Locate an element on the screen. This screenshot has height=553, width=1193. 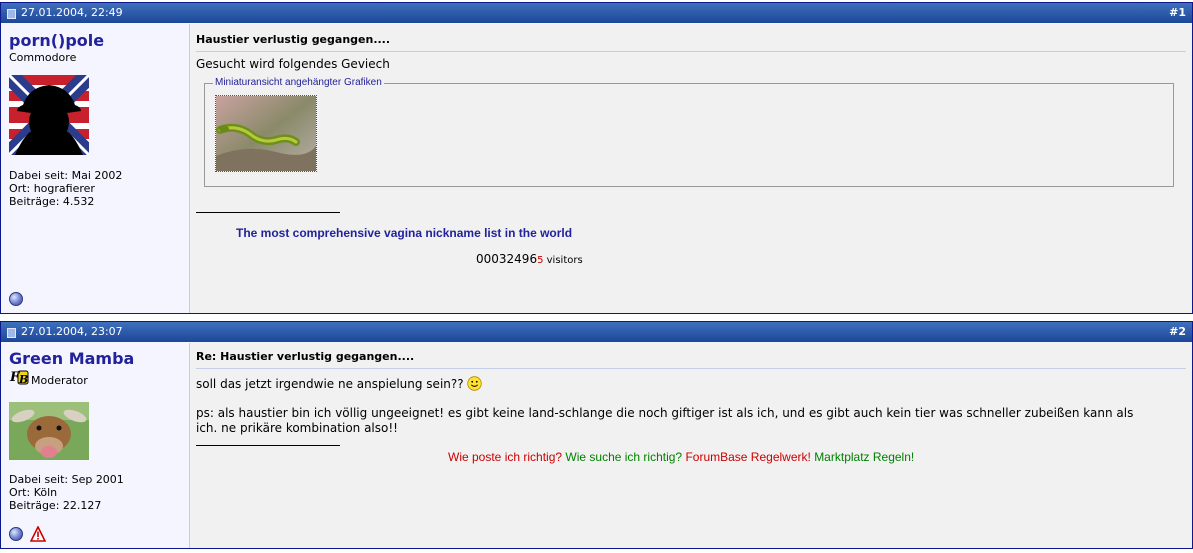
user-post-count: Beiträge: 22.127 is located at coordinates (55, 505).